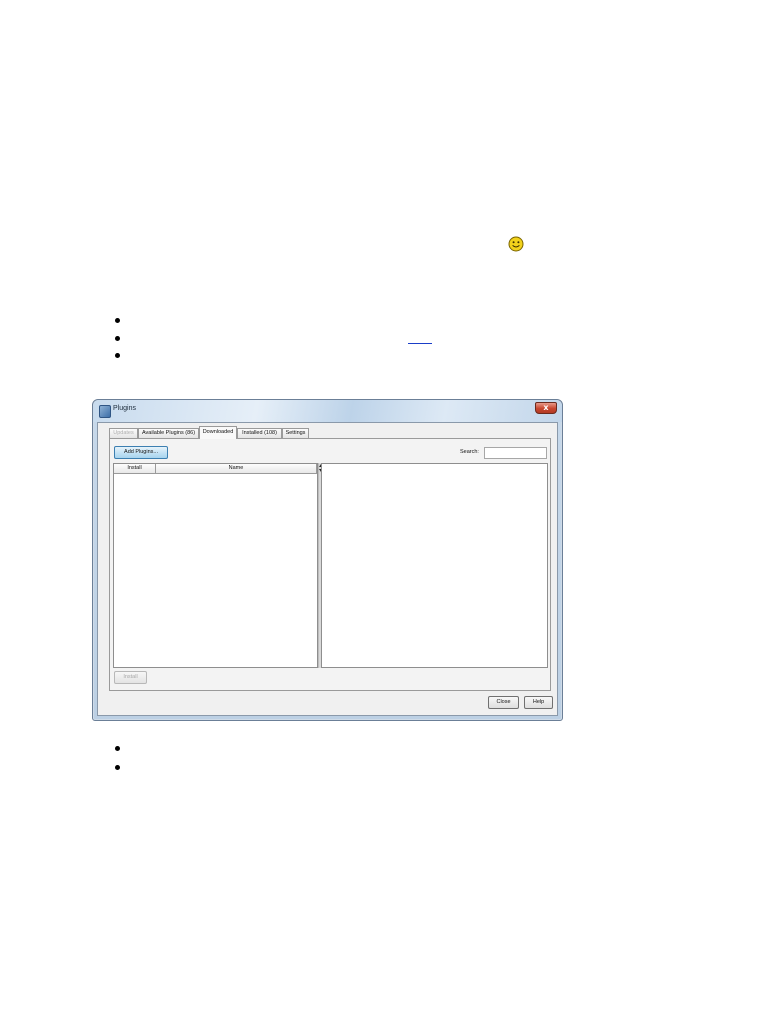  Describe the element at coordinates (124, 408) in the screenshot. I see `window-title: Plugins` at that location.